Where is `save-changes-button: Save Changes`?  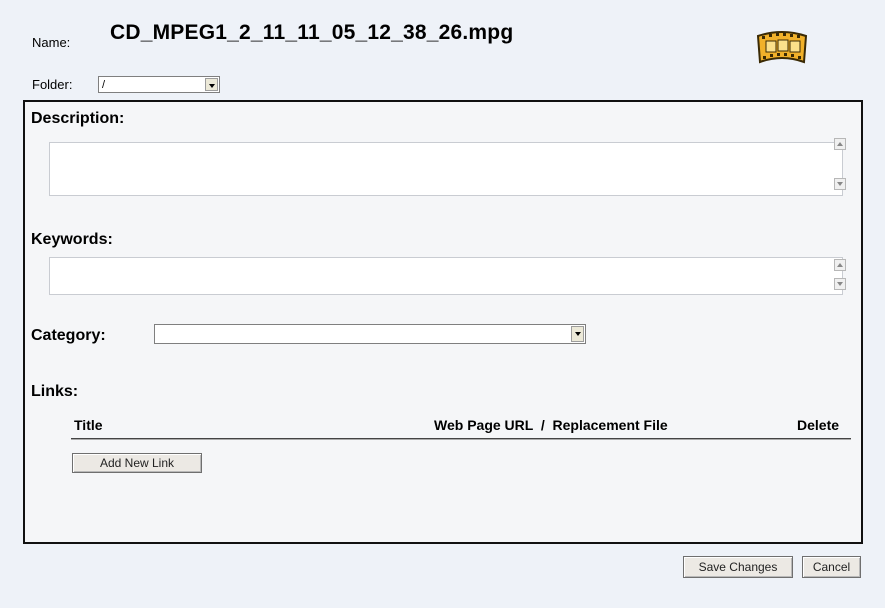 save-changes-button: Save Changes is located at coordinates (738, 567).